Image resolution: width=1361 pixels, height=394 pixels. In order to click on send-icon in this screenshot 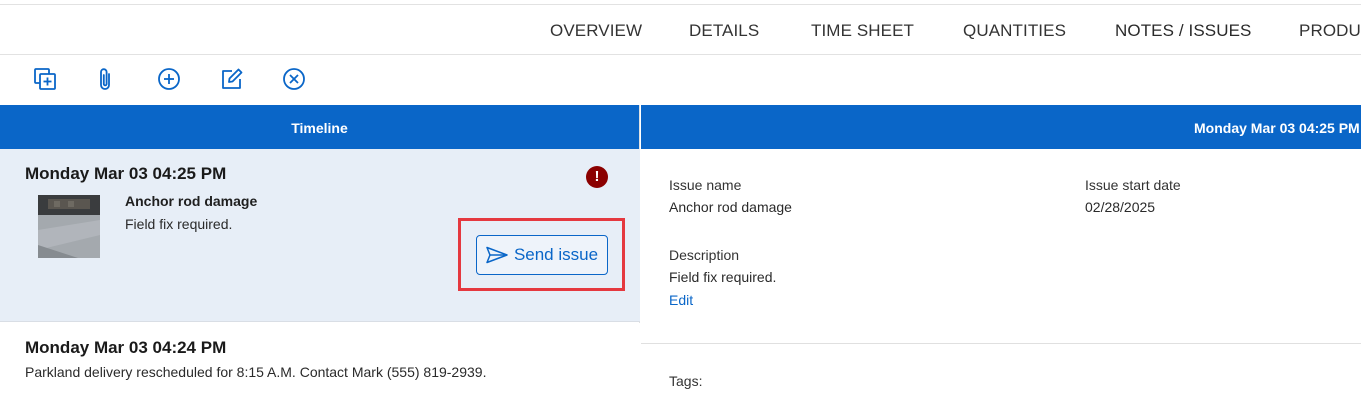, I will do `click(497, 255)`.